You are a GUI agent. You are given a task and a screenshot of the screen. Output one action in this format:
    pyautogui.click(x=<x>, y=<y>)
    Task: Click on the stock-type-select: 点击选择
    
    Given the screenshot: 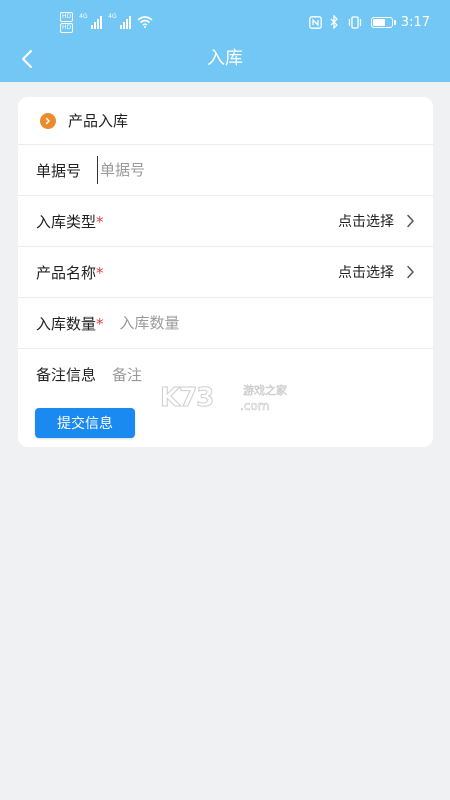 What is the action you would take?
    pyautogui.click(x=376, y=221)
    